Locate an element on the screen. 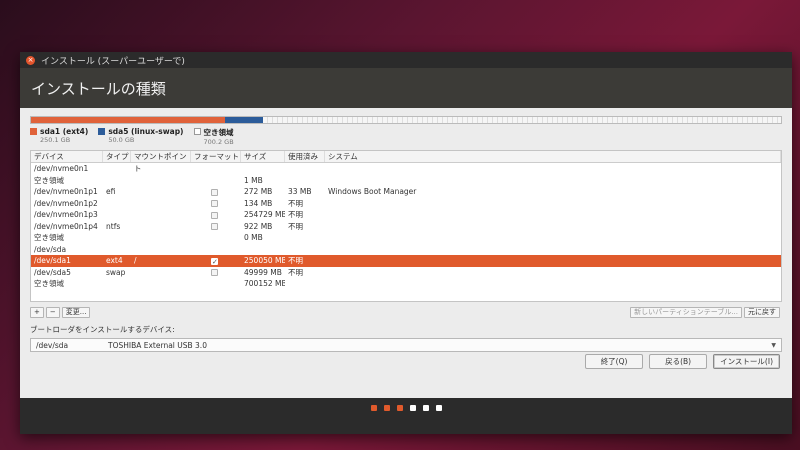  table-row: 空き領域 1 MB is located at coordinates (406, 181).